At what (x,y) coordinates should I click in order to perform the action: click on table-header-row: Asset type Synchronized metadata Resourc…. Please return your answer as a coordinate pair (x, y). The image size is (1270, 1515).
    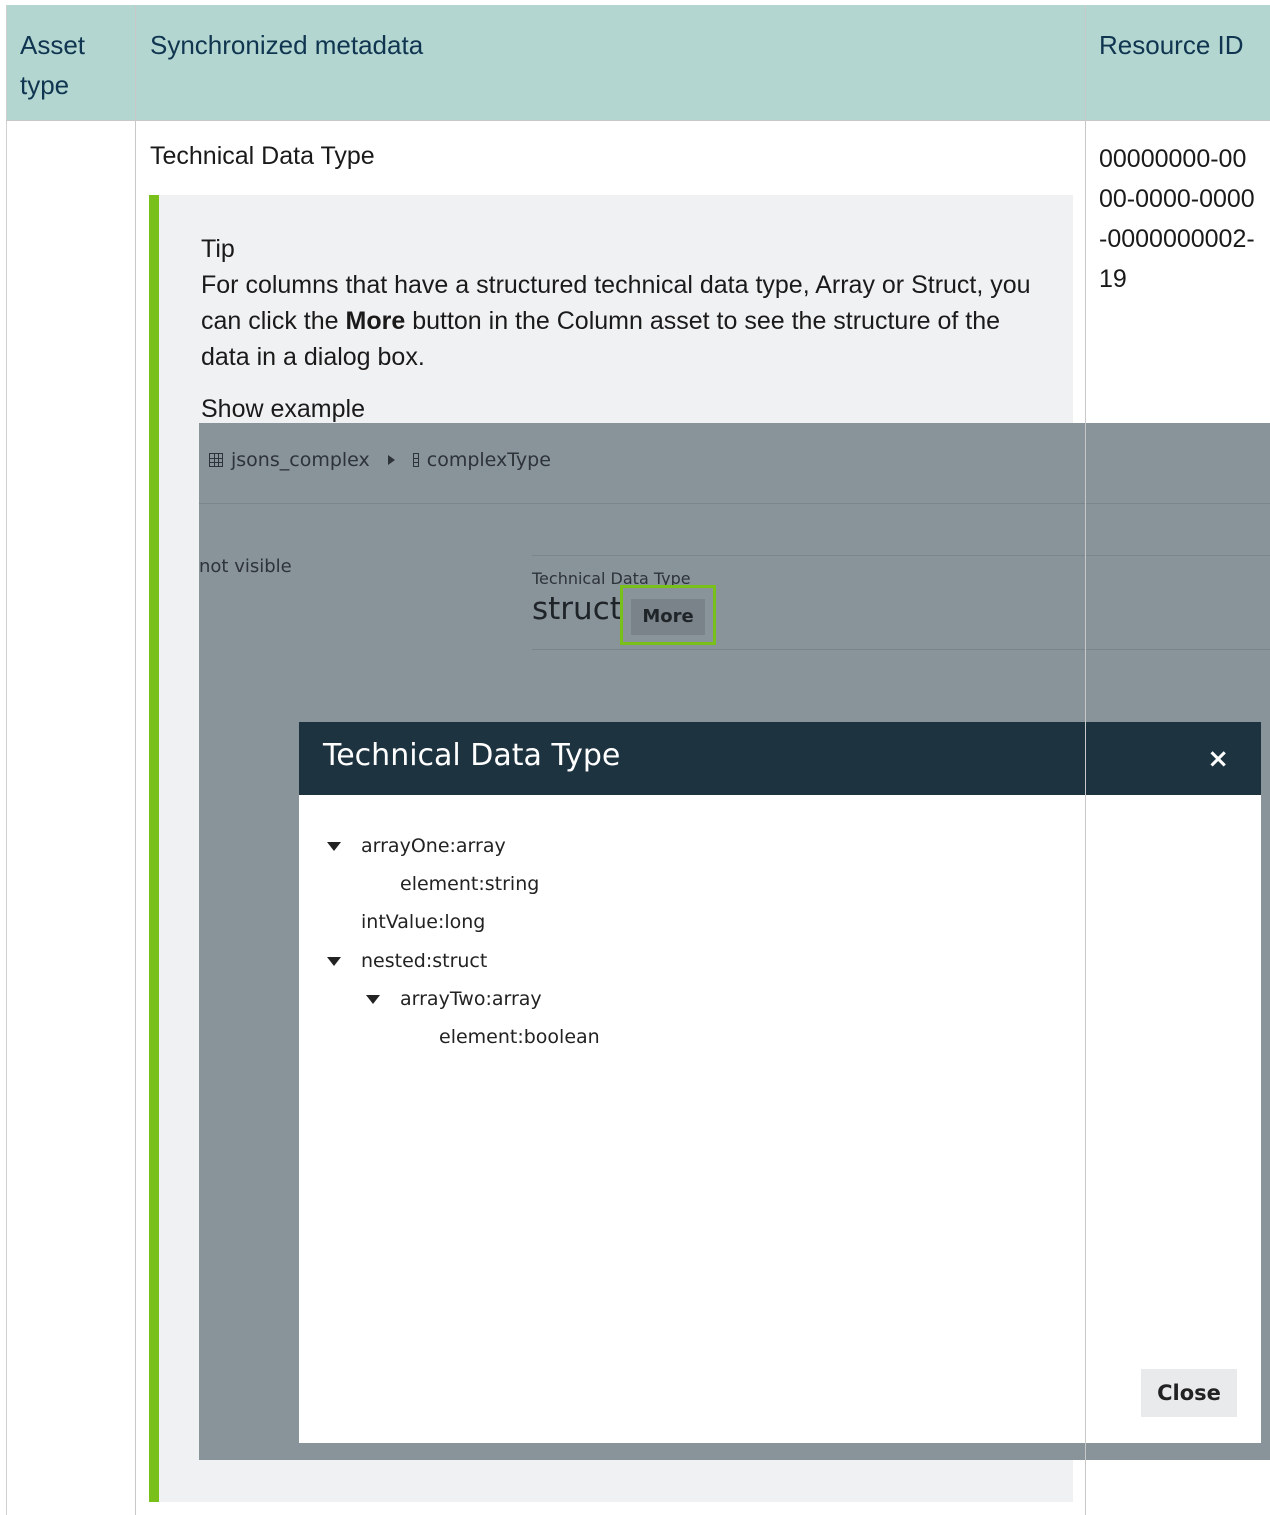
    Looking at the image, I should click on (638, 62).